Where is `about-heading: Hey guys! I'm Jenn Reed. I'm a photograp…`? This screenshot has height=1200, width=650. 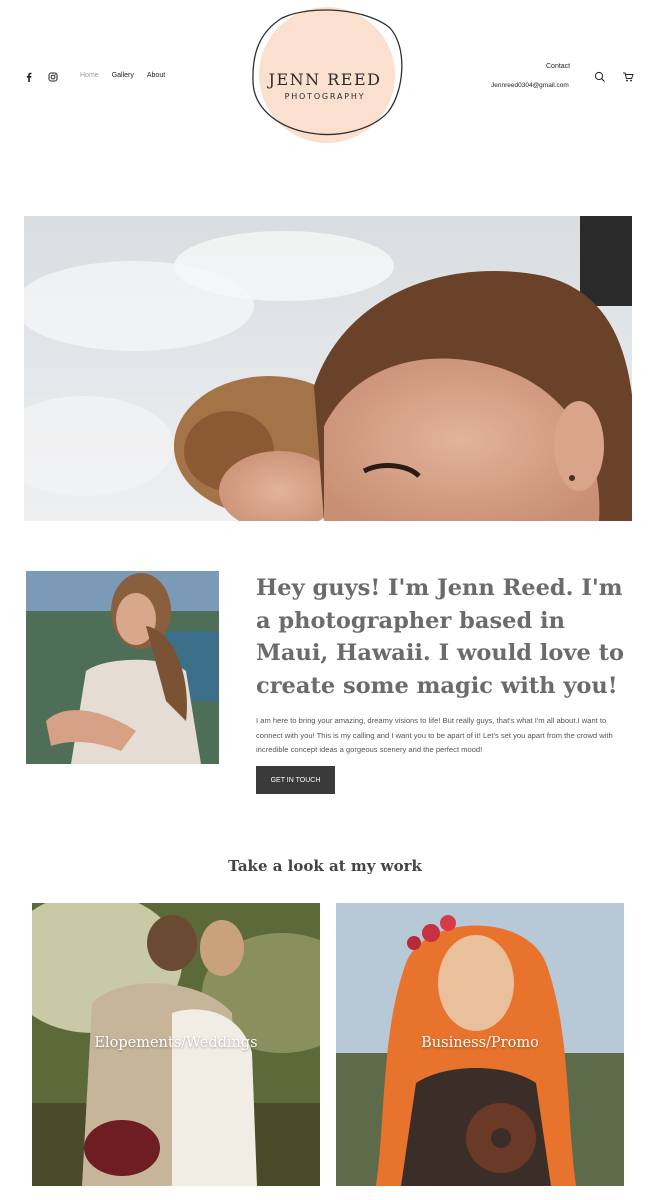 about-heading: Hey guys! I'm Jenn Reed. I'm a photograp… is located at coordinates (440, 637).